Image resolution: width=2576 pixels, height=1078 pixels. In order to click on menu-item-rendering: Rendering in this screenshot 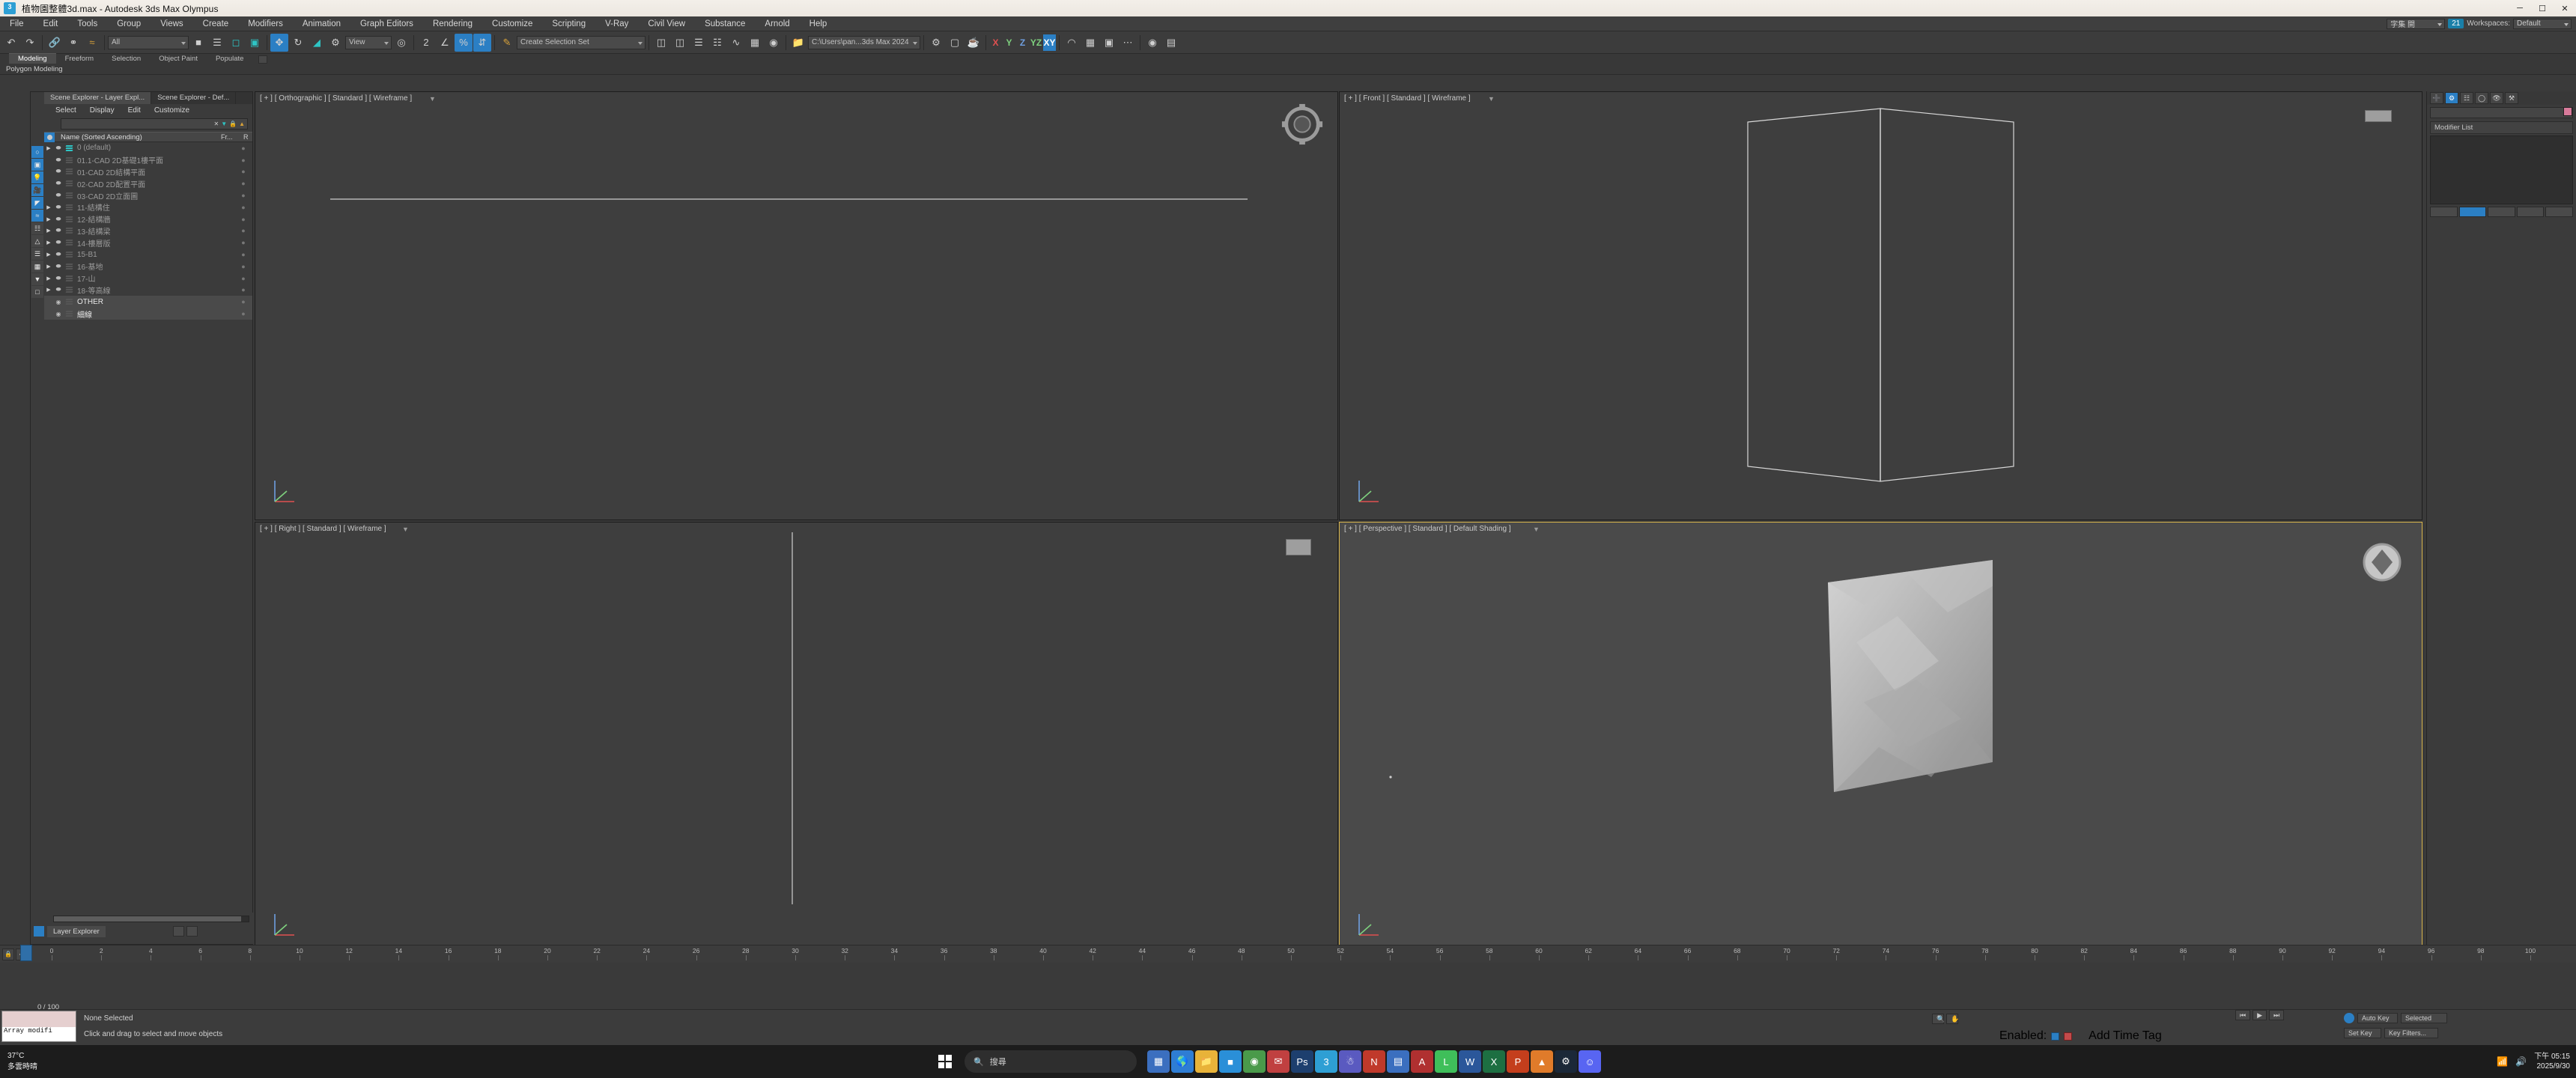, I will do `click(452, 23)`.